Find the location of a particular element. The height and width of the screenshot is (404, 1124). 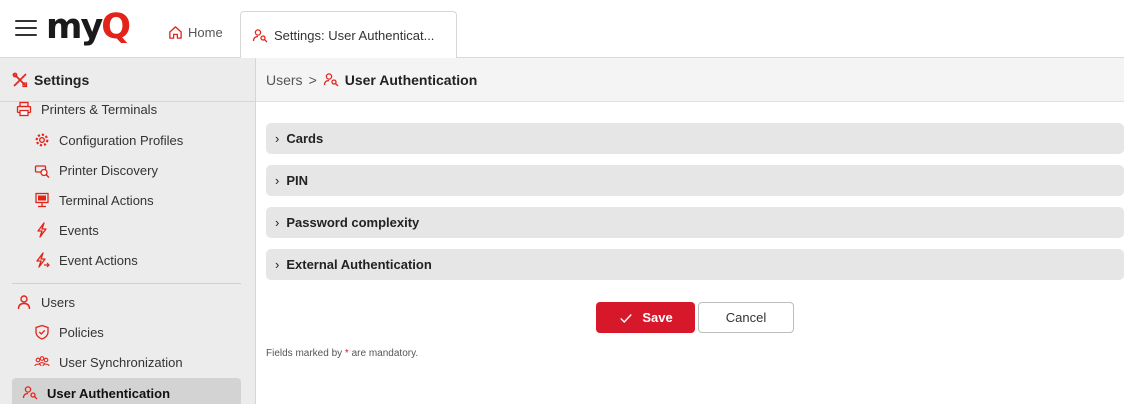

cancel-label: Cancel is located at coordinates (746, 317).